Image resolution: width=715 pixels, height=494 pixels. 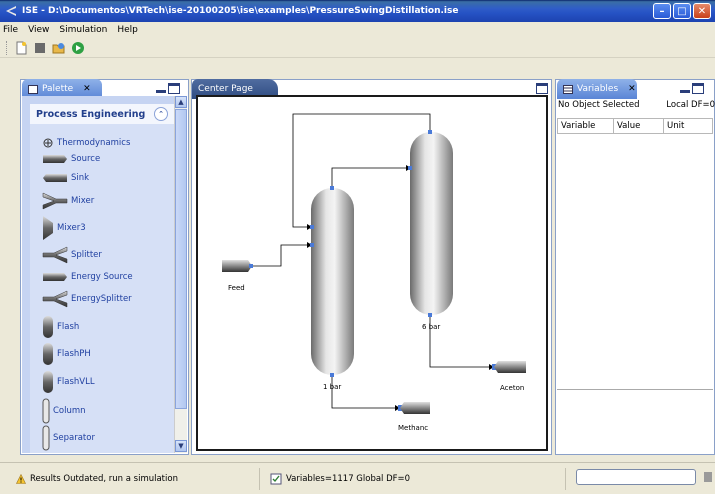 I want to click on scroll-up-button: ▲, so click(x=181, y=102).